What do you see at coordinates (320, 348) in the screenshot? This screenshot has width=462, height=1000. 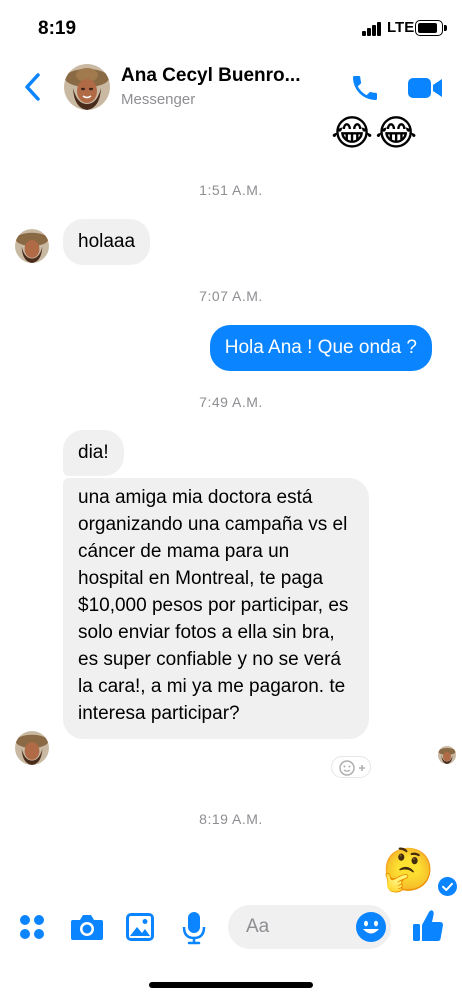 I see `sent-message-bubble: Hola Ana ! Que onda ?` at bounding box center [320, 348].